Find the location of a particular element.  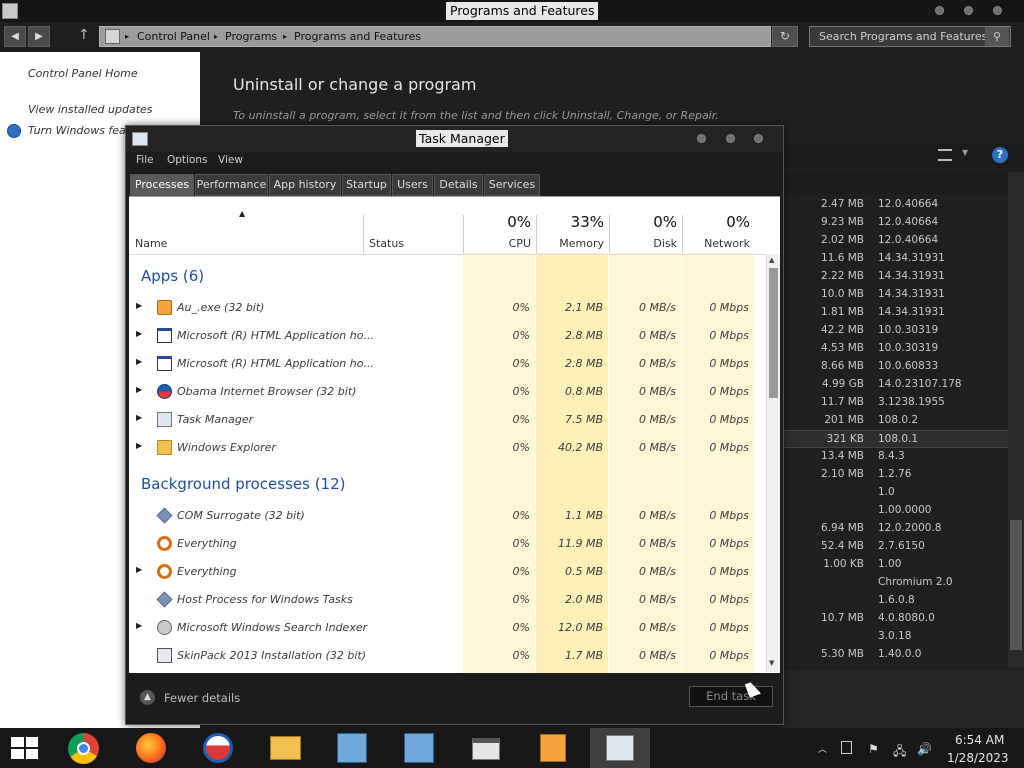

control-panel-home-link: Control Panel Home is located at coordinates (83, 73).